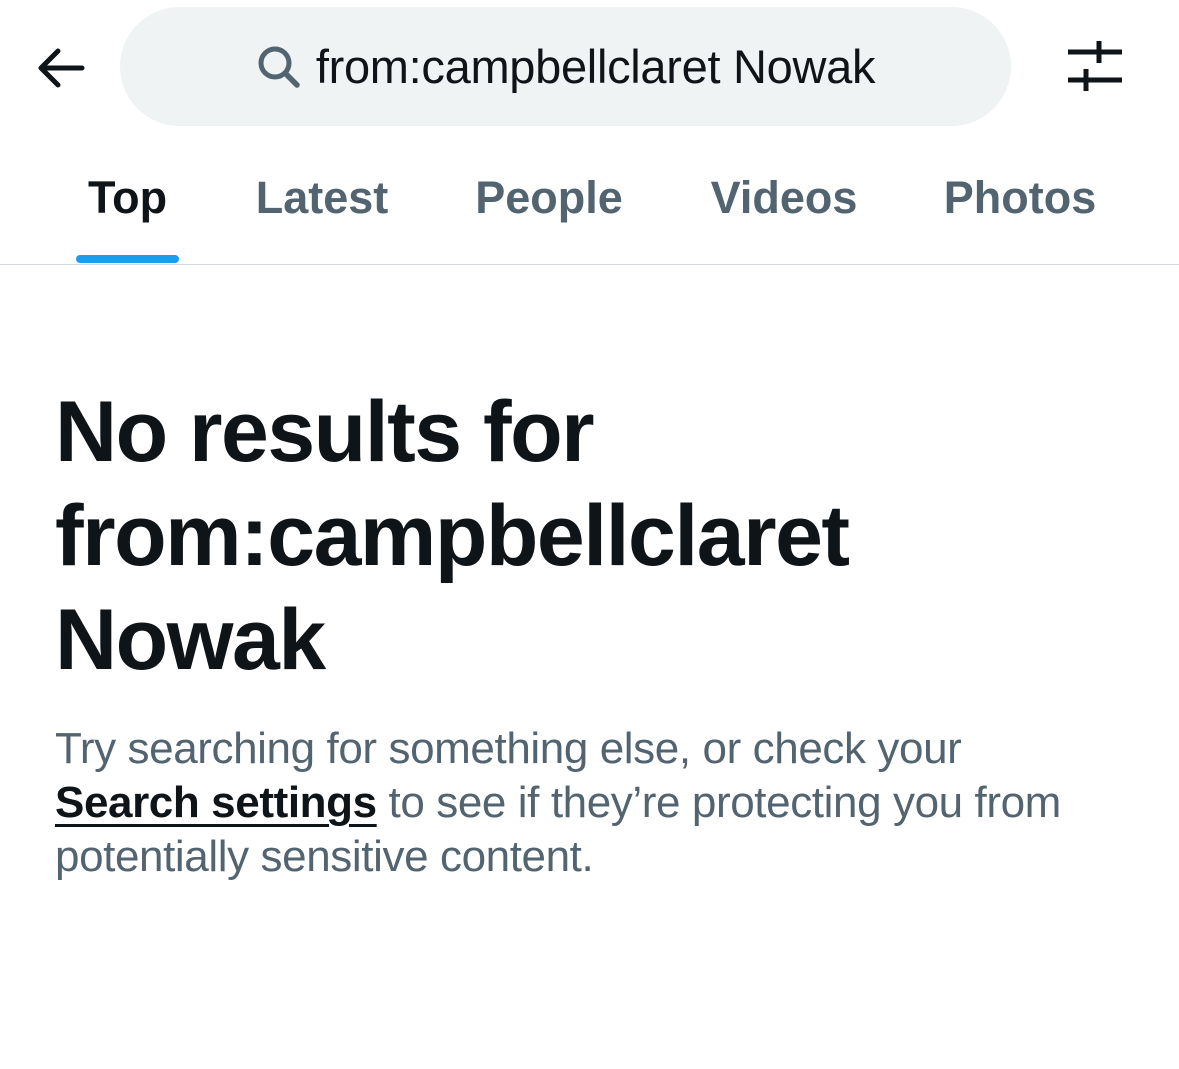 Image resolution: width=1179 pixels, height=1069 pixels. What do you see at coordinates (452, 536) in the screenshot?
I see `empty-title-line: from:campbellclaret` at bounding box center [452, 536].